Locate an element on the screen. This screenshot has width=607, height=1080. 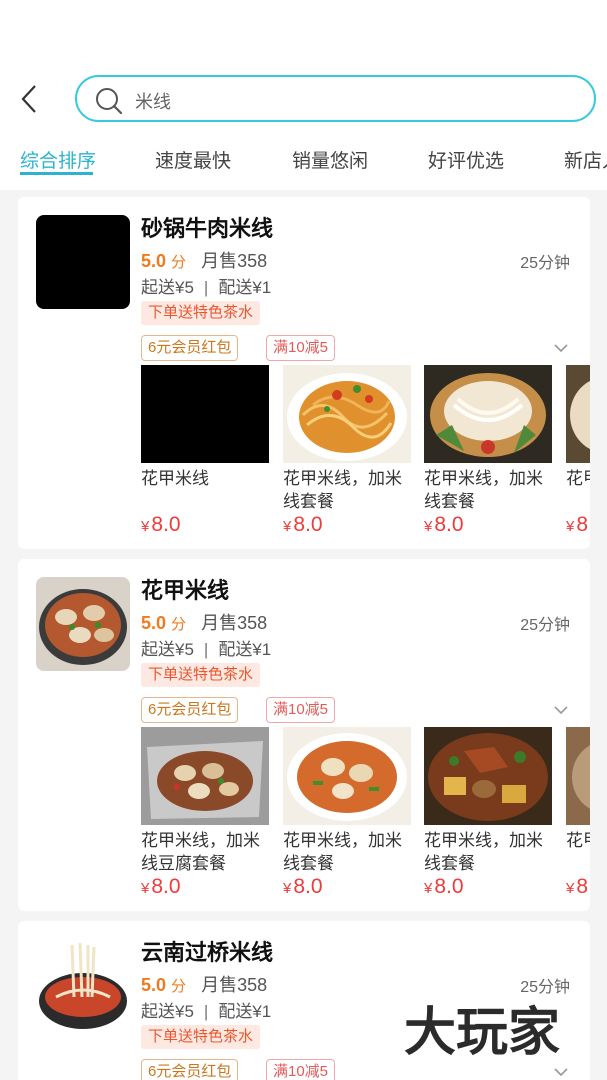
shop-score: 5.0 is located at coordinates (154, 261).